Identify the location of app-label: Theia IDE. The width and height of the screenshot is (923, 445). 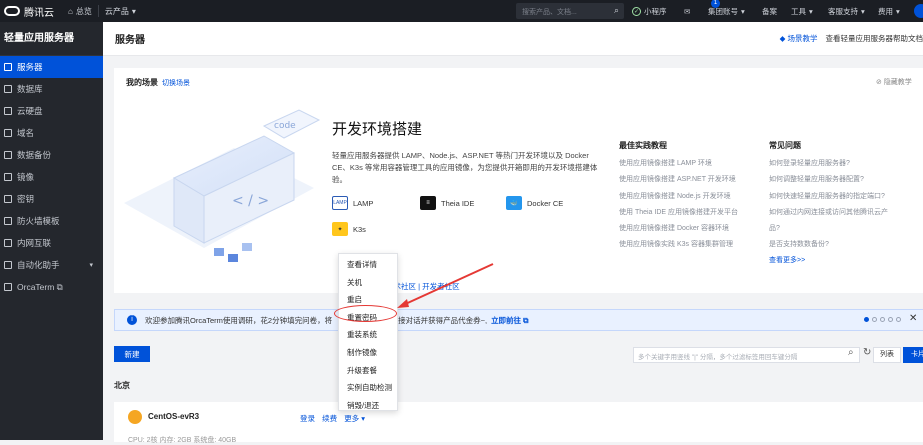
(457, 203).